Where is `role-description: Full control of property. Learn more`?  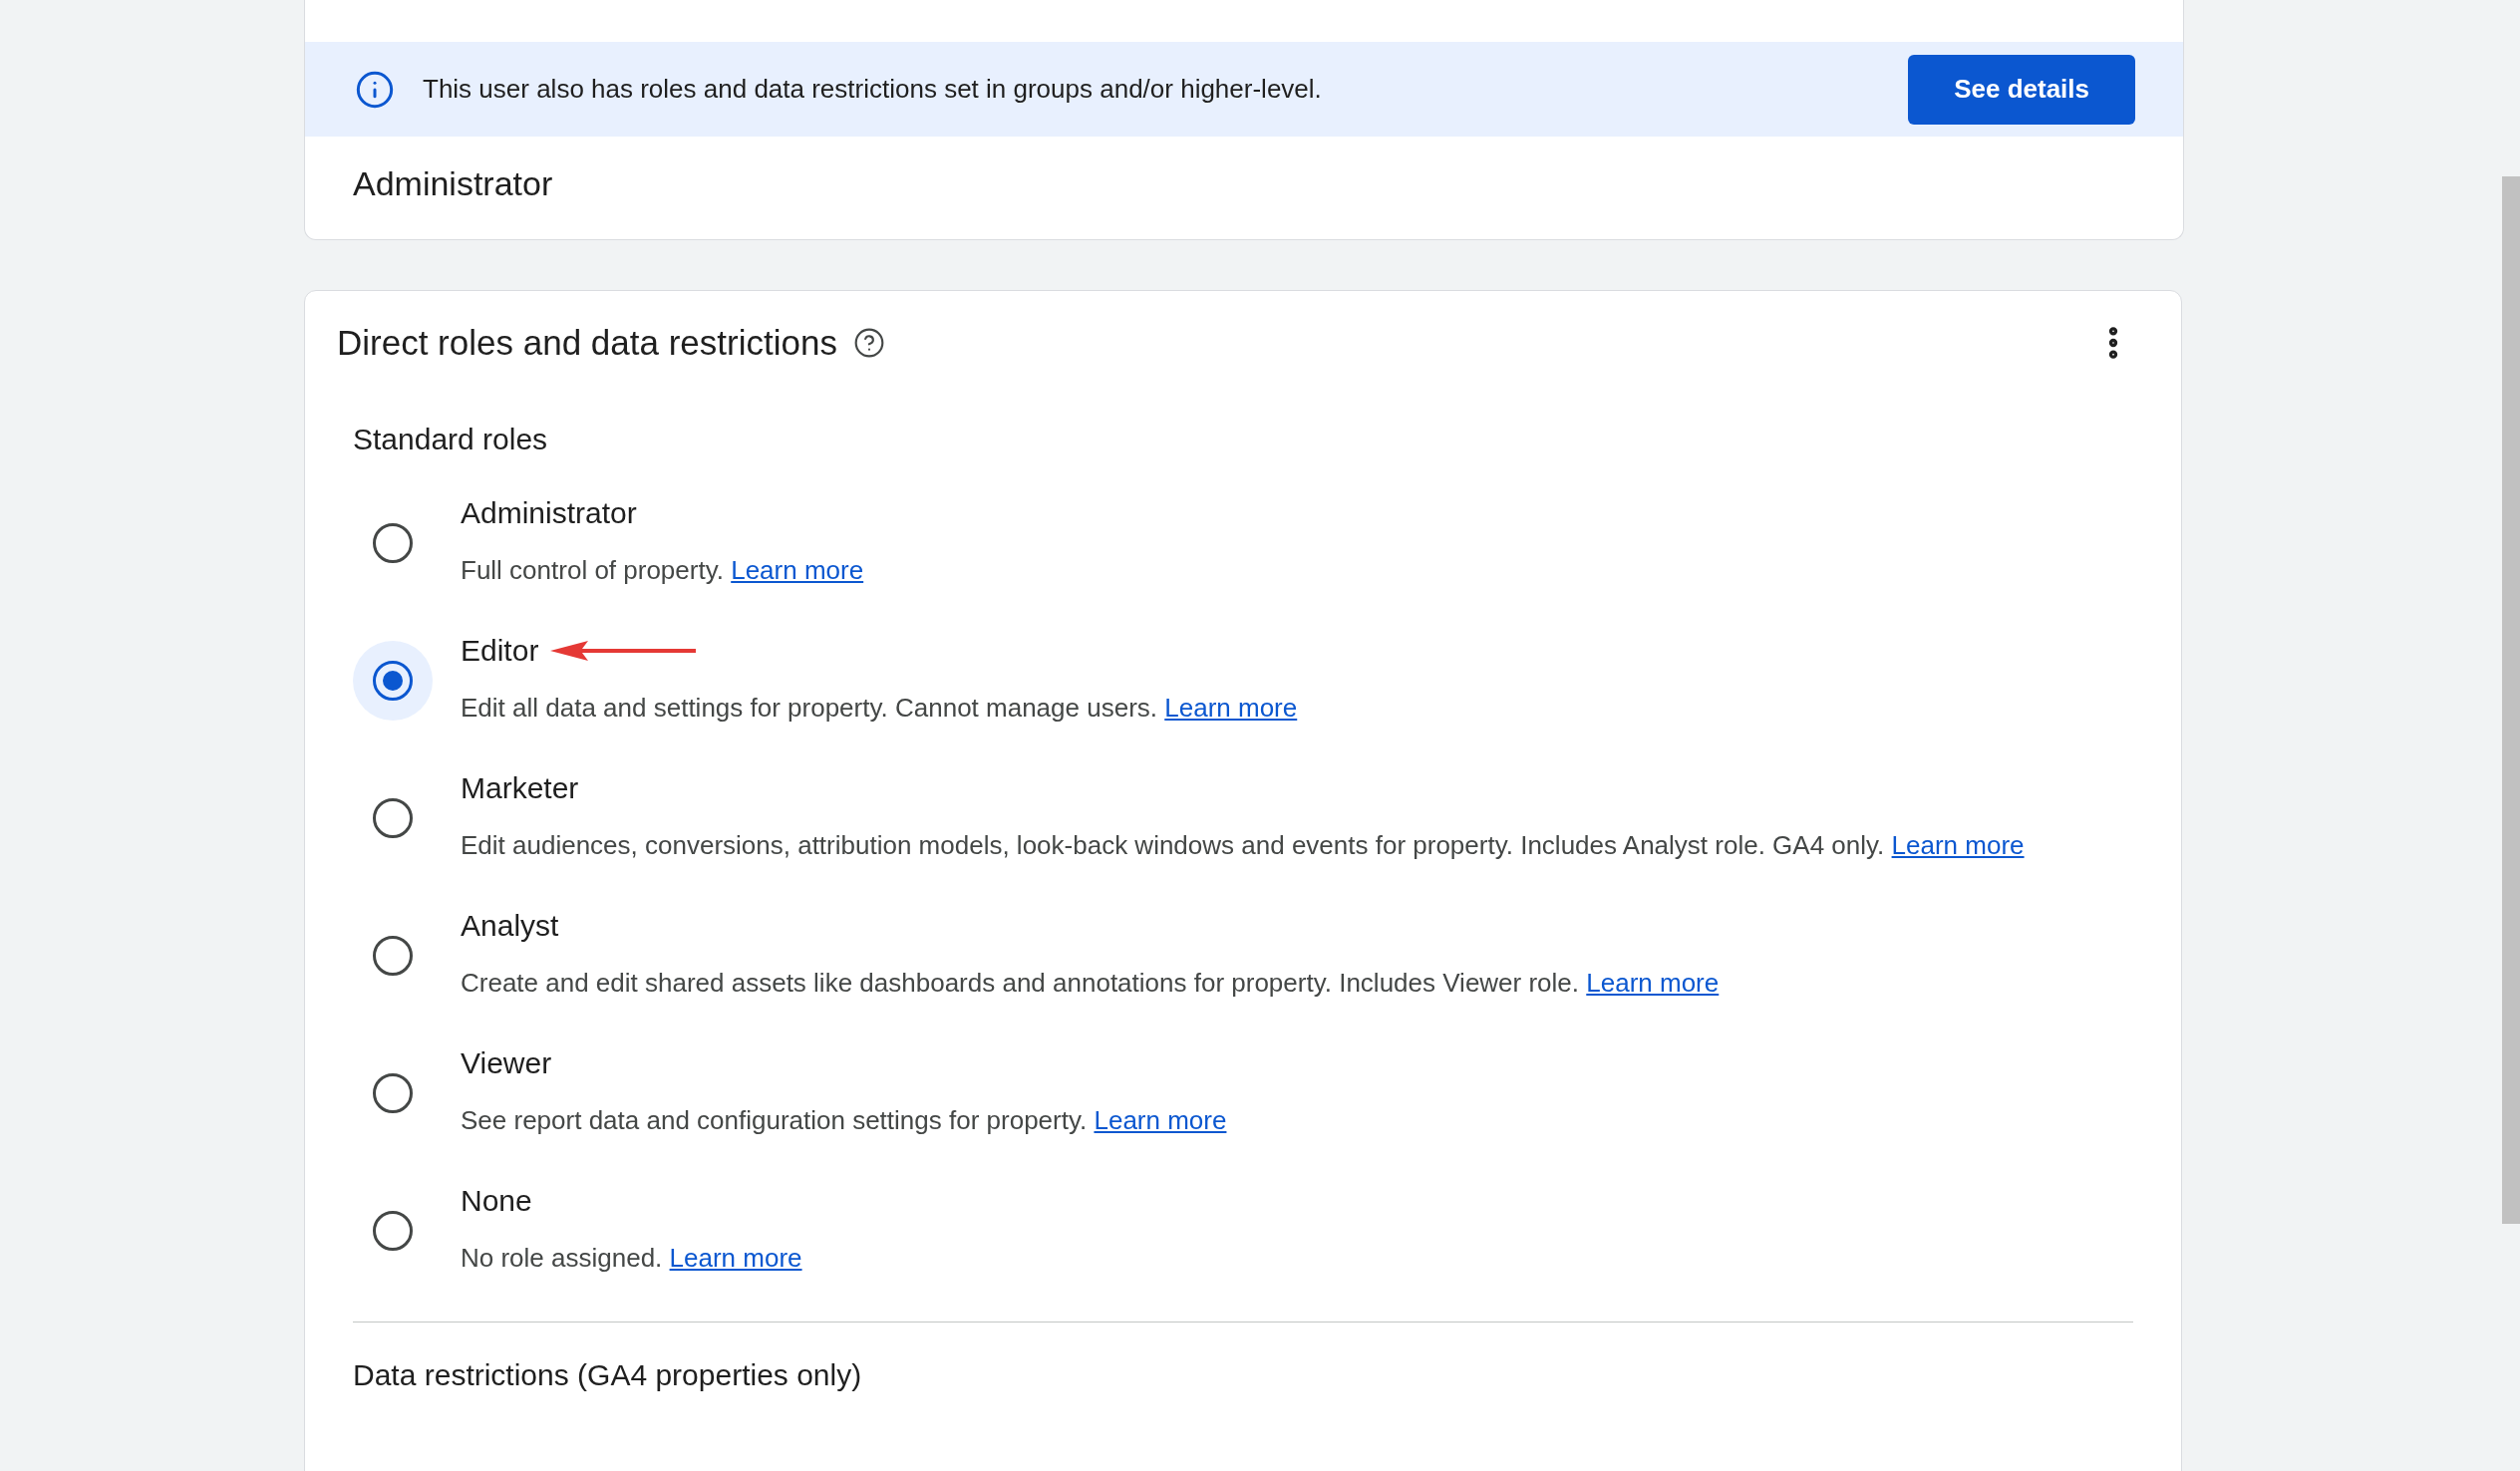
role-description: Full control of property. Learn more is located at coordinates (662, 570).